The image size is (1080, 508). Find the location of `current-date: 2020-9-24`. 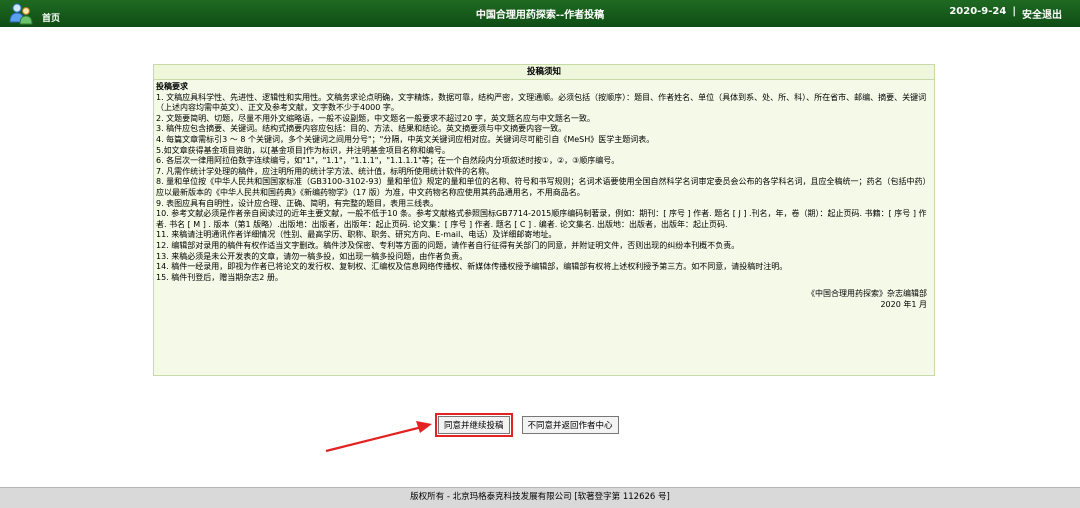

current-date: 2020-9-24 is located at coordinates (978, 11).